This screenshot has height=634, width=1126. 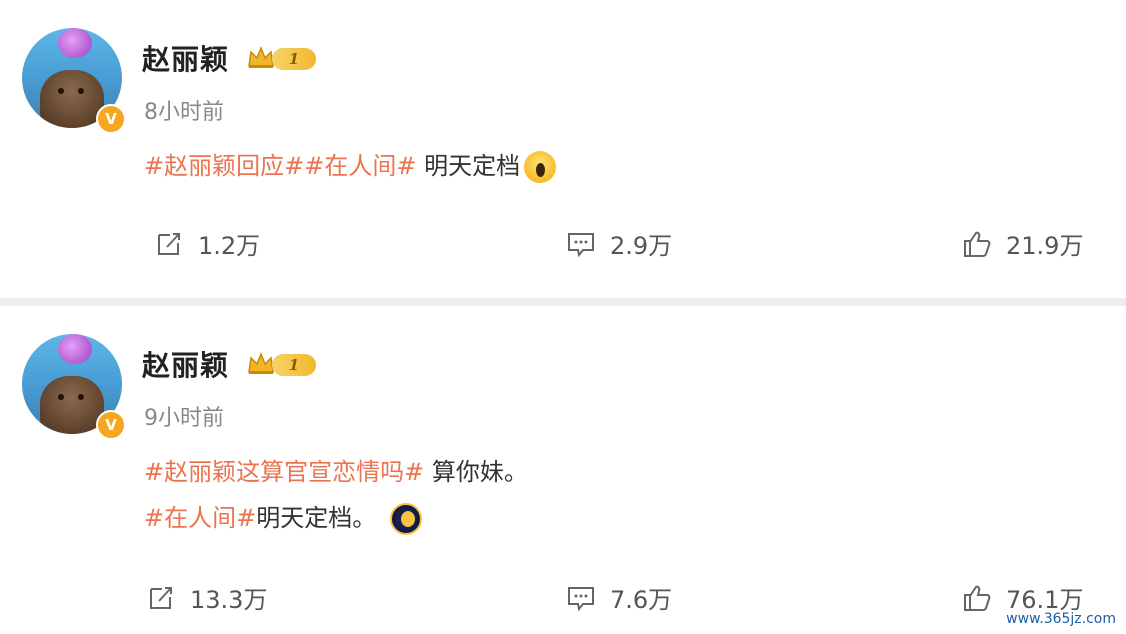 What do you see at coordinates (184, 416) in the screenshot?
I see `post-time: 9小时前` at bounding box center [184, 416].